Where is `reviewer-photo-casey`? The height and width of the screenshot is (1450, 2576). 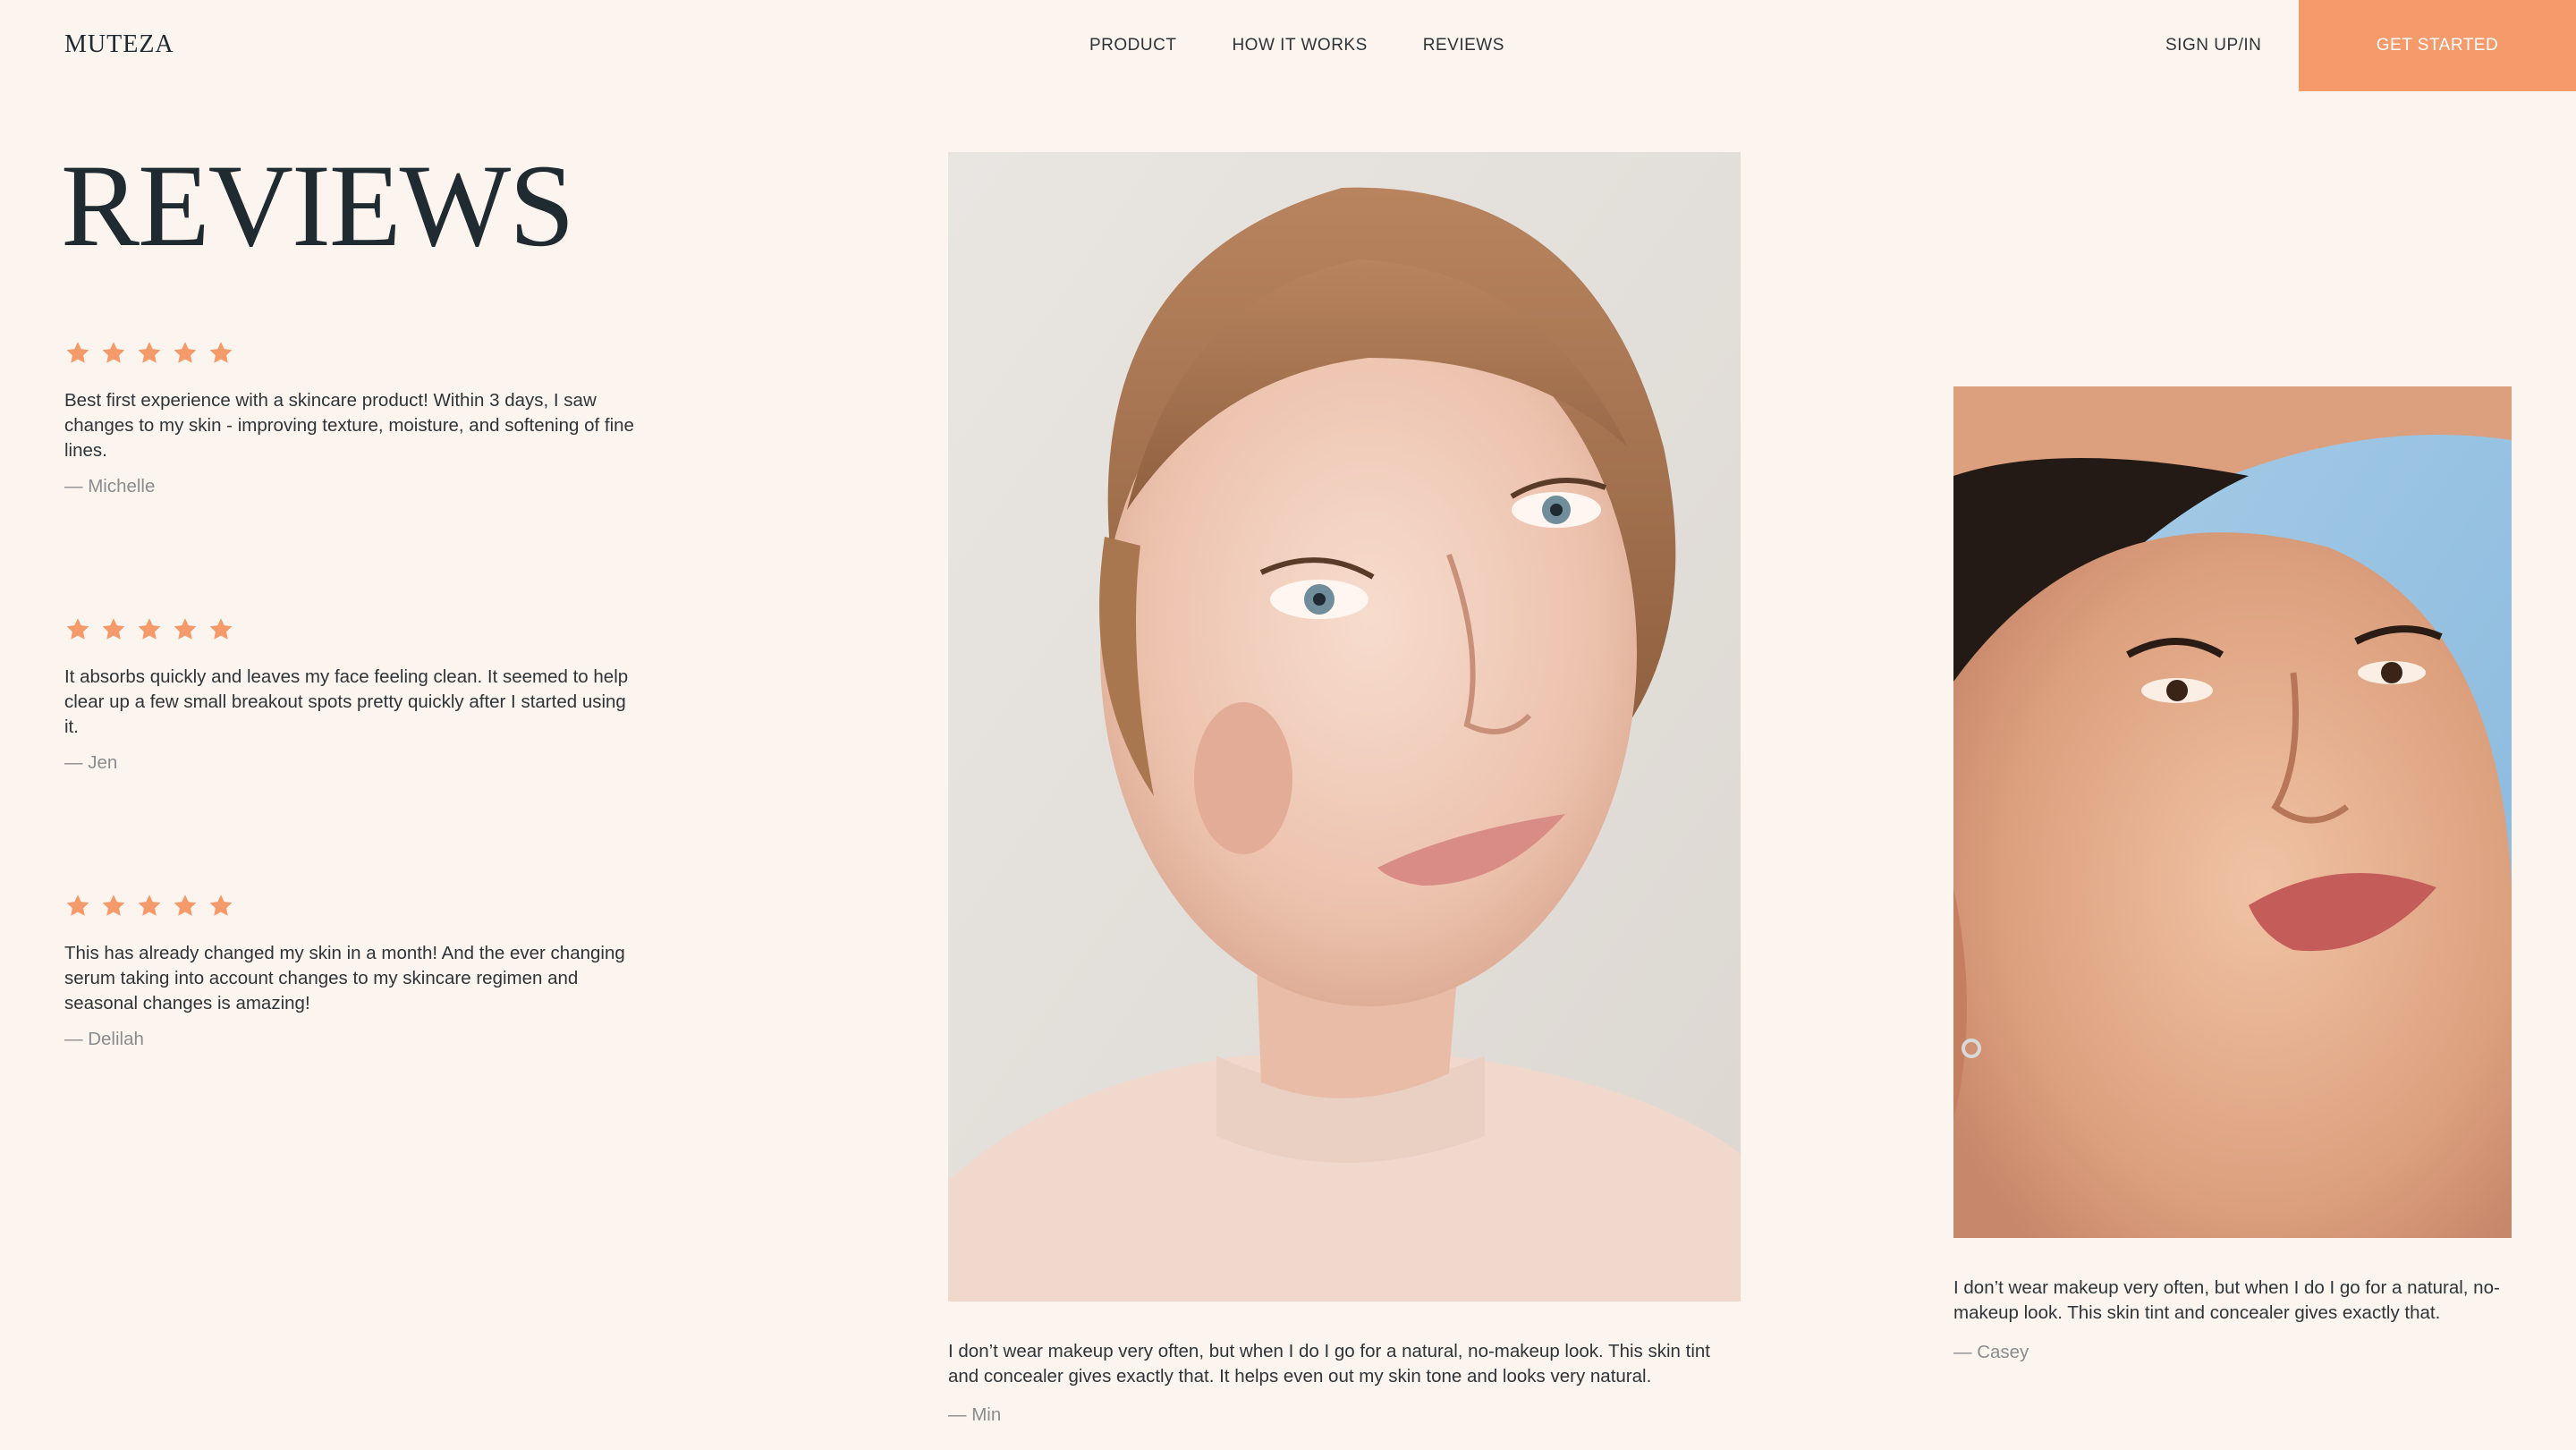 reviewer-photo-casey is located at coordinates (2232, 812).